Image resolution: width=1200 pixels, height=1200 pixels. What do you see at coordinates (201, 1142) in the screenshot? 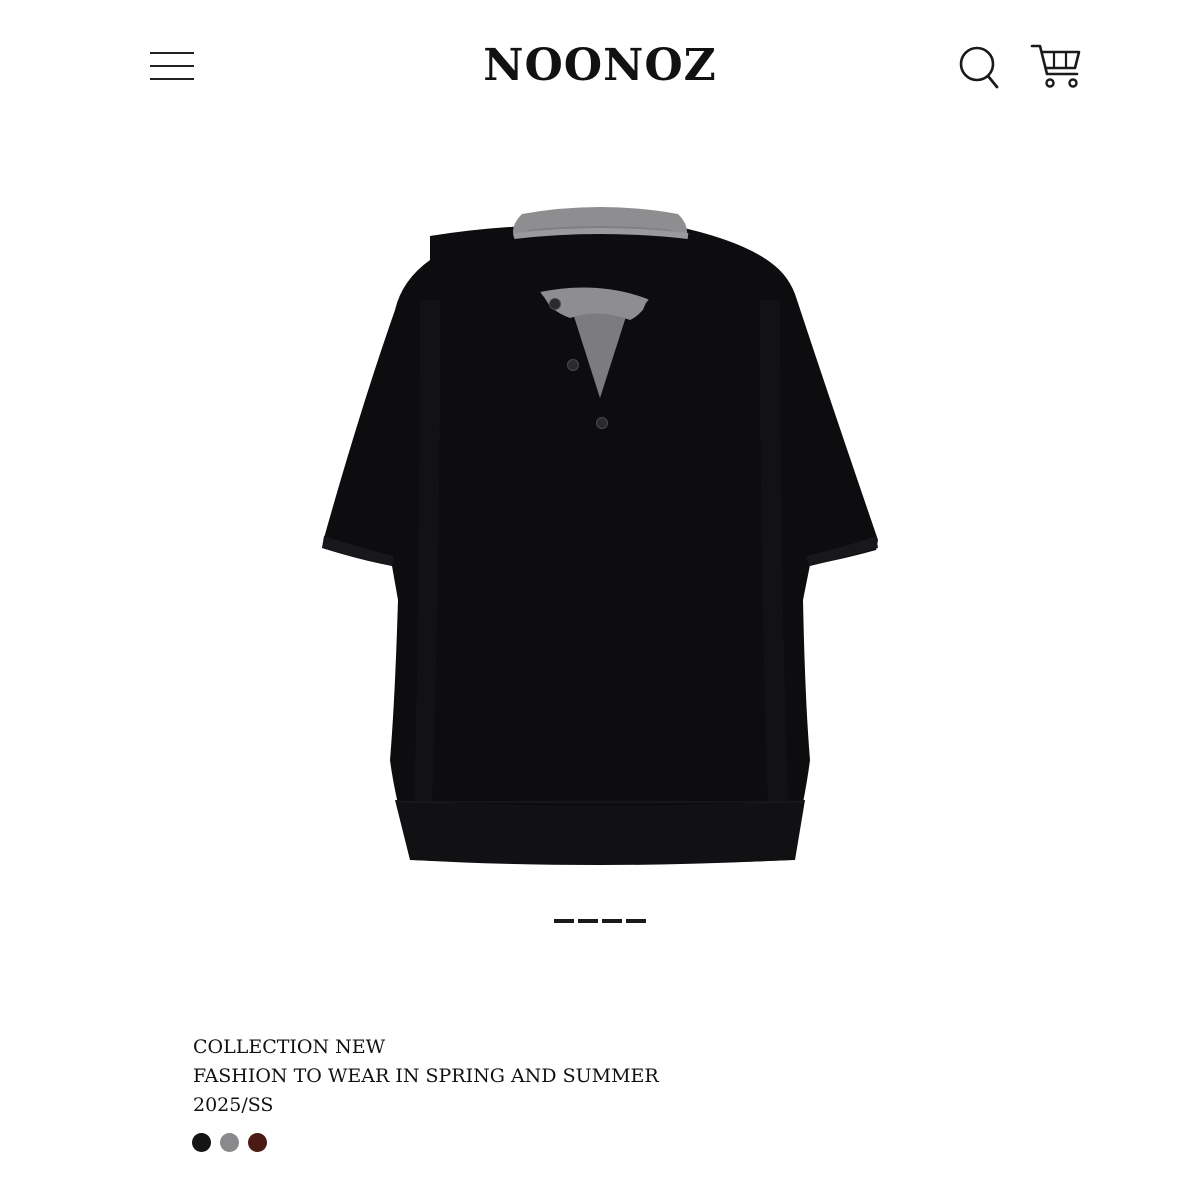
I see `color-swatch-black` at bounding box center [201, 1142].